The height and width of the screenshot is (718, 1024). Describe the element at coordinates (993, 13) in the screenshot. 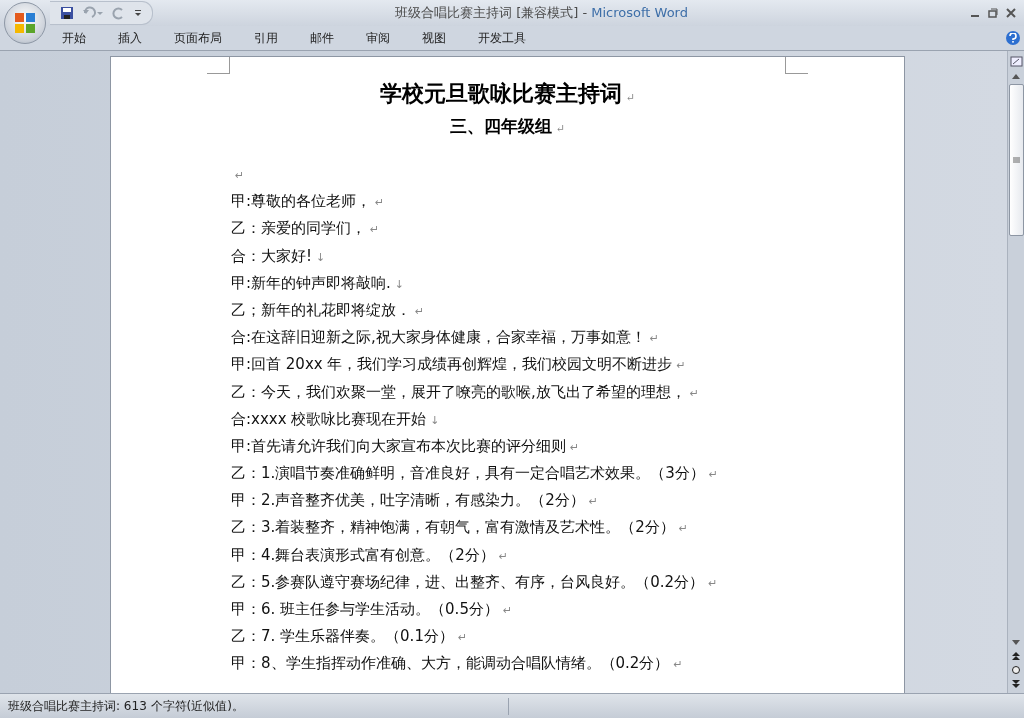

I see `restore-icon` at that location.